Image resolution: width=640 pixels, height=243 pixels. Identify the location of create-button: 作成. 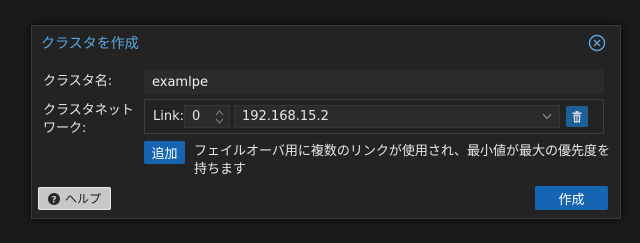
(571, 198).